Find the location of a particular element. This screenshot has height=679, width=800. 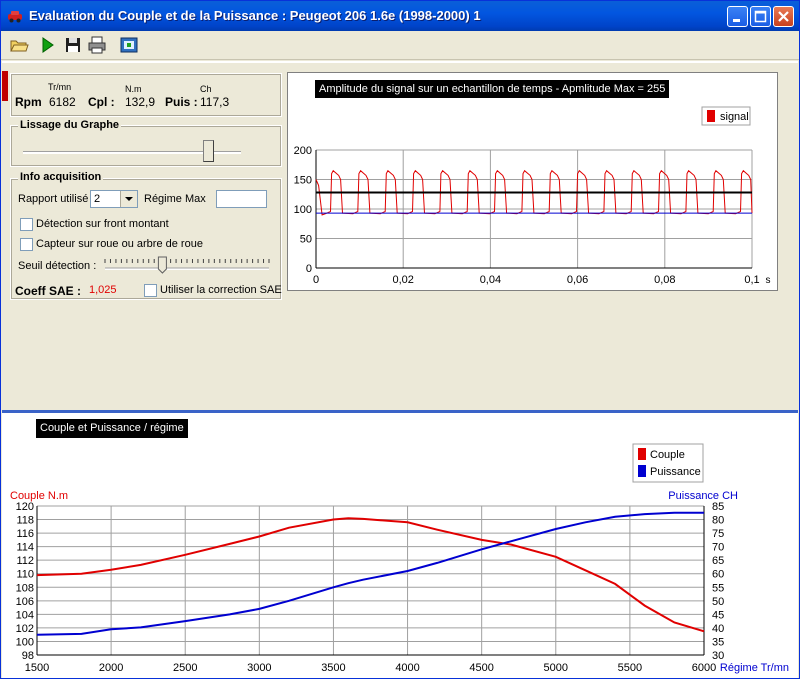

close-button is located at coordinates (783, 16).